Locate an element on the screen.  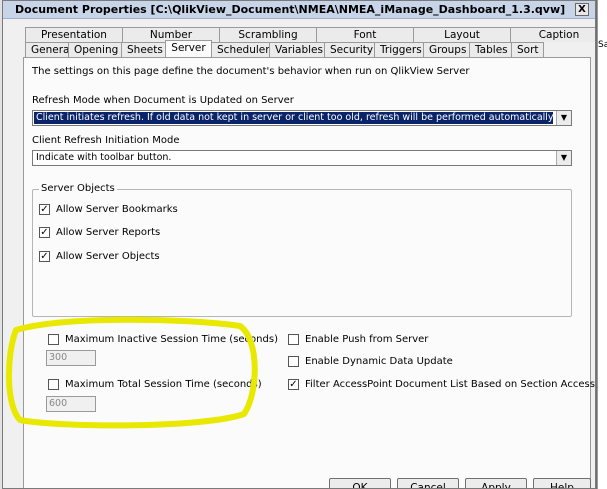
tab-sheets: Sheets is located at coordinates (143, 49).